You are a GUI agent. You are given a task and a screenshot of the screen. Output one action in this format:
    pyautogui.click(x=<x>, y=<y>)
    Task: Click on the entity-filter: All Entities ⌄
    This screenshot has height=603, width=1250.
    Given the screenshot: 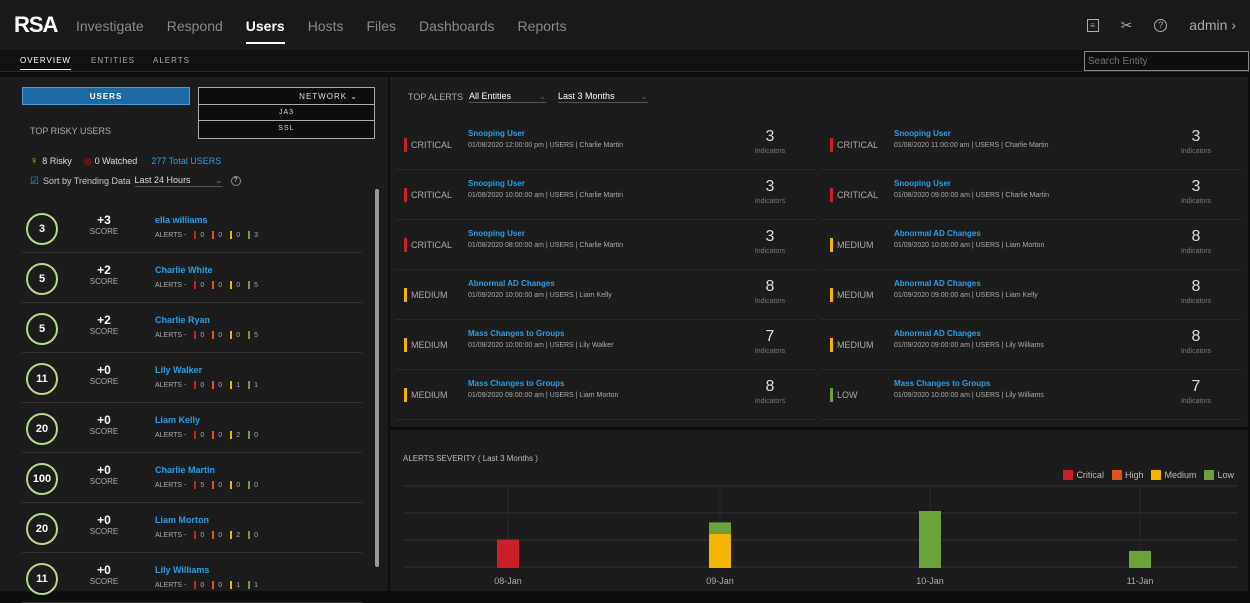 What is the action you would take?
    pyautogui.click(x=508, y=97)
    